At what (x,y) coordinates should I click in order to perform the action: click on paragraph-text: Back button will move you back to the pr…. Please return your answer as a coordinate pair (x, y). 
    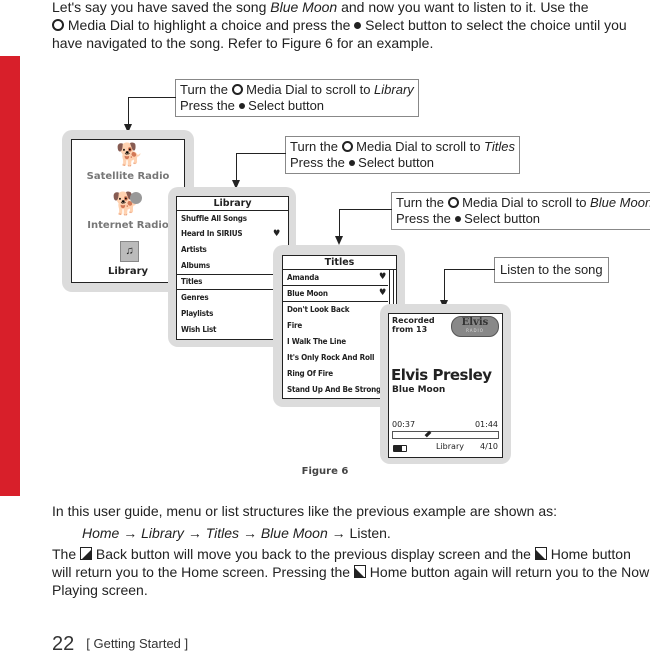
    Looking at the image, I should click on (313, 554).